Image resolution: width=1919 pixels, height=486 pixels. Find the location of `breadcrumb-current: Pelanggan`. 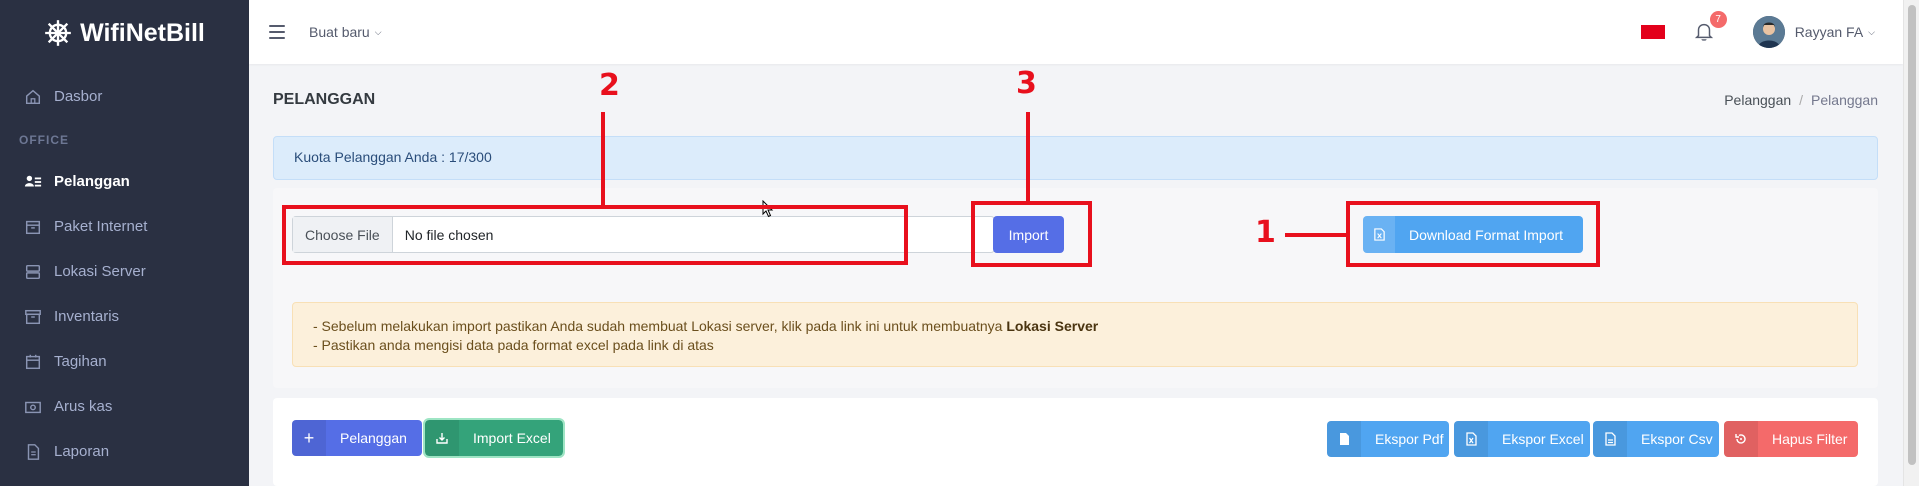

breadcrumb-current: Pelanggan is located at coordinates (1844, 100).